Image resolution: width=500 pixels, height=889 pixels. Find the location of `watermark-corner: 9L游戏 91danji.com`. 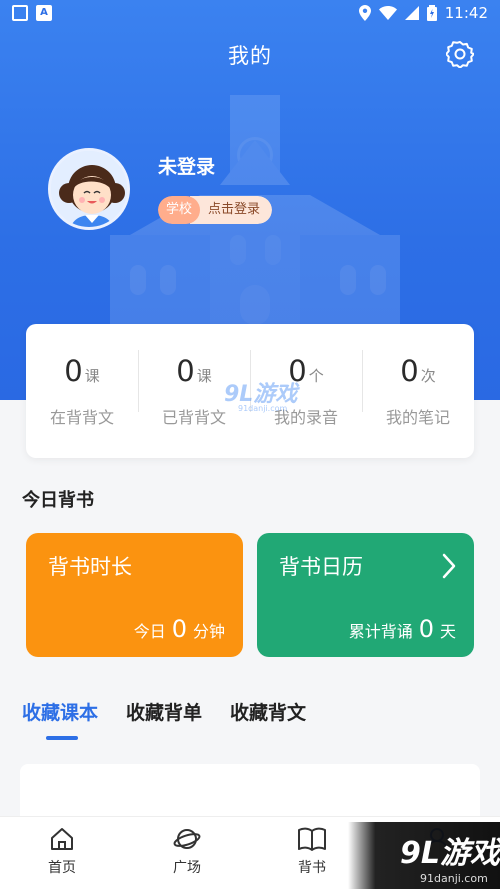

watermark-corner: 9L游戏 91danji.com is located at coordinates (424, 855).